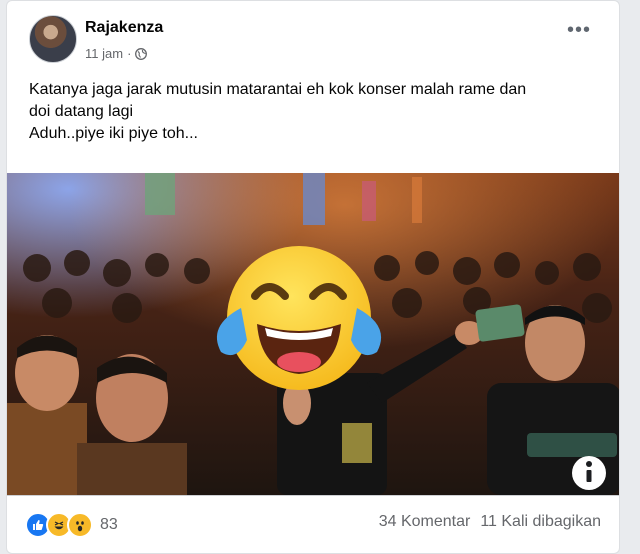 This screenshot has width=640, height=554. Describe the element at coordinates (141, 53) in the screenshot. I see `globe-icon` at that location.